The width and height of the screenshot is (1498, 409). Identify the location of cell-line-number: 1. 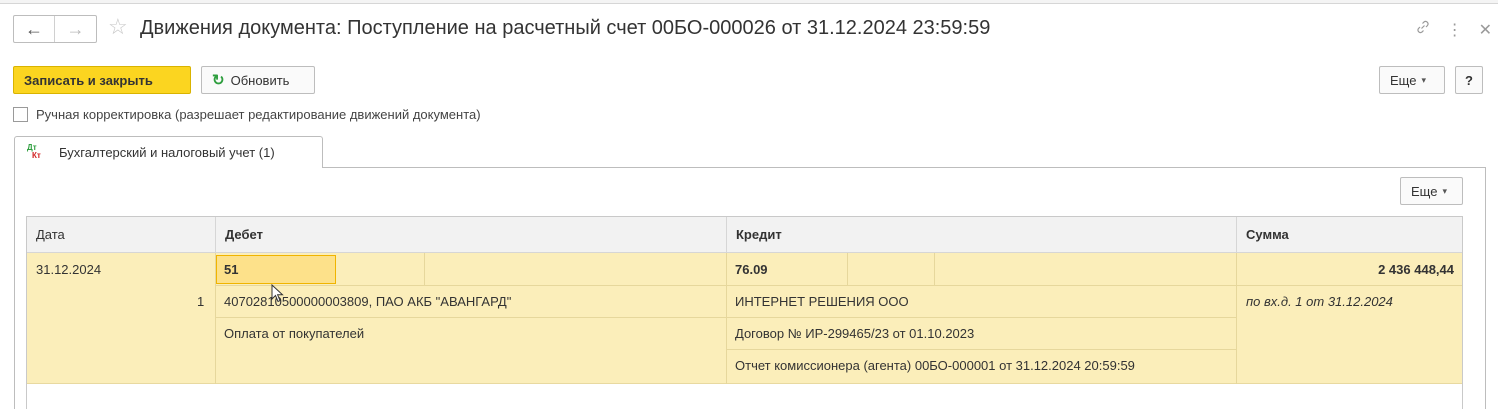
(201, 301).